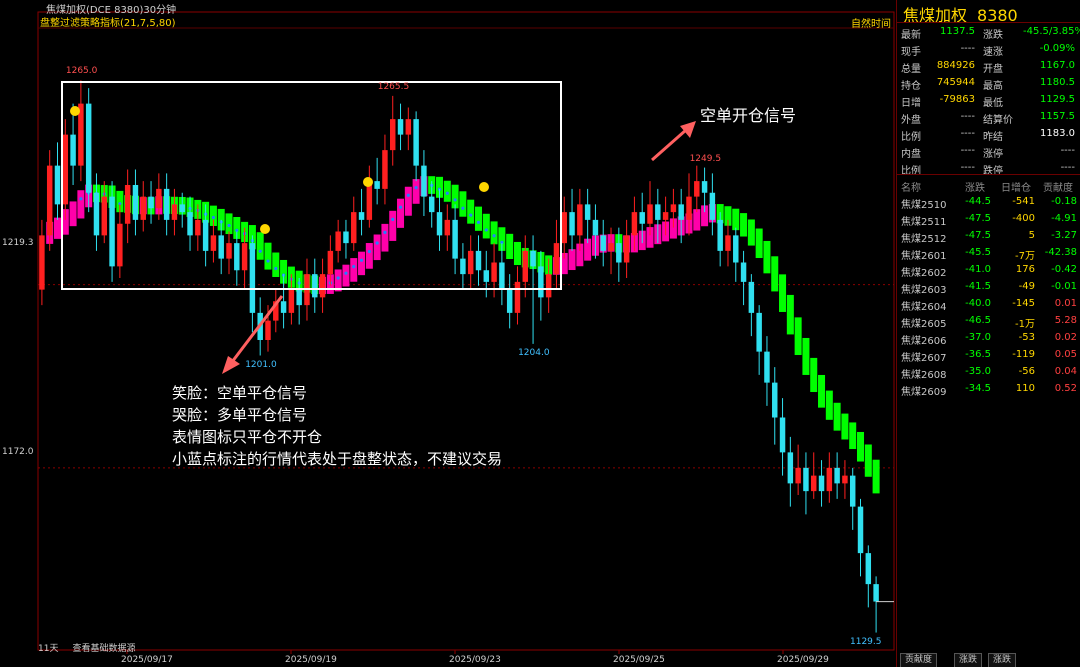  What do you see at coordinates (534, 352) in the screenshot?
I see `low-price-label: 1204.0` at bounding box center [534, 352].